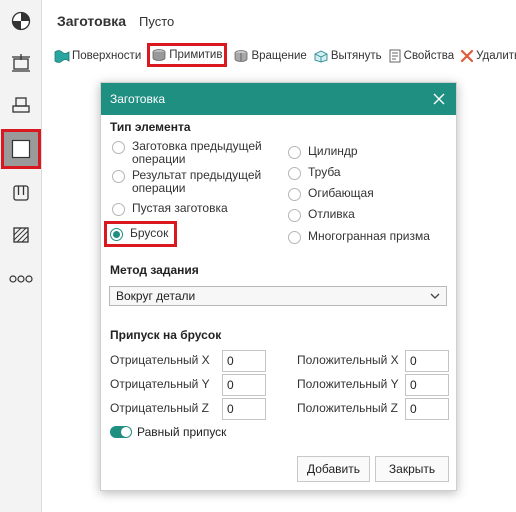  What do you see at coordinates (157, 21) in the screenshot?
I see `page-subtitle: Пусто` at bounding box center [157, 21].